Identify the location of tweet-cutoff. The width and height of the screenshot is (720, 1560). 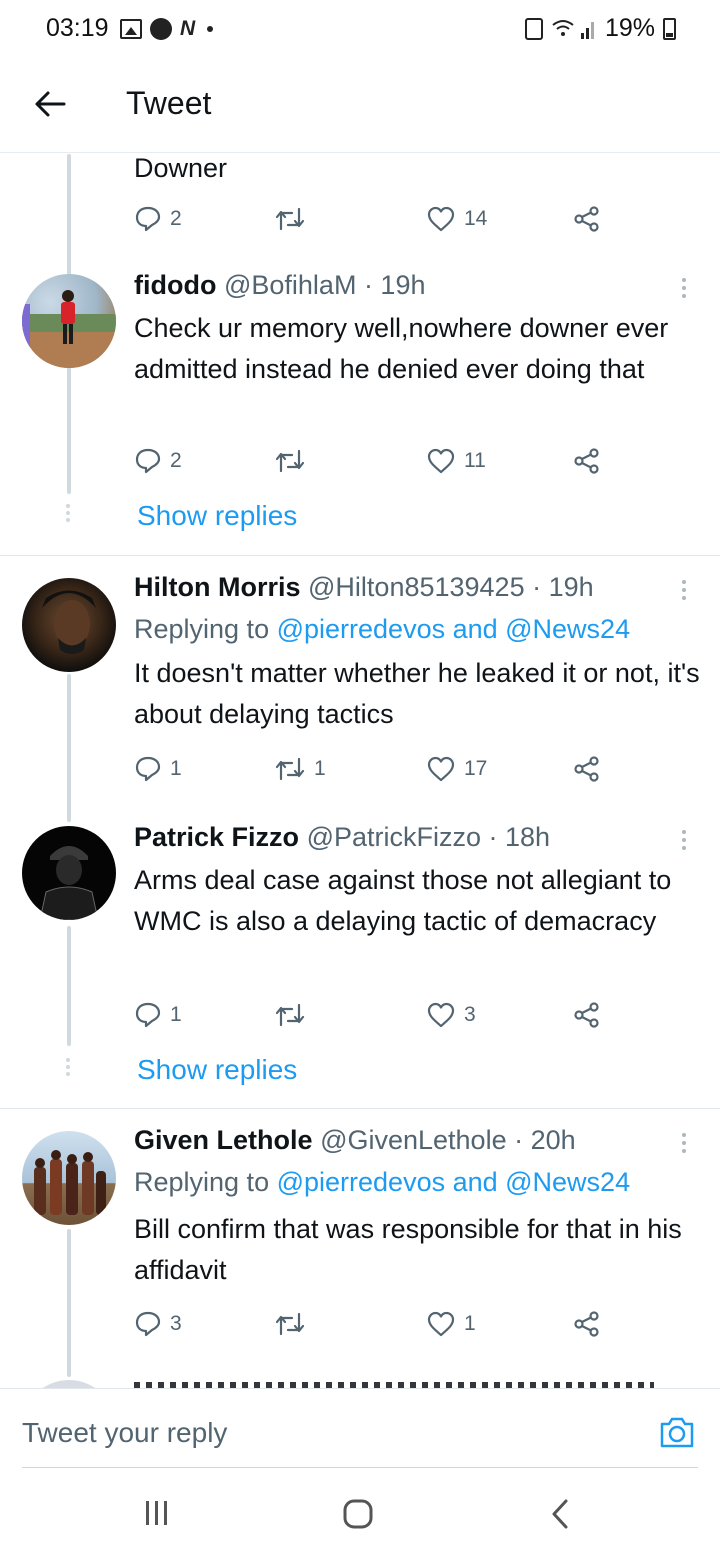
(360, 1382).